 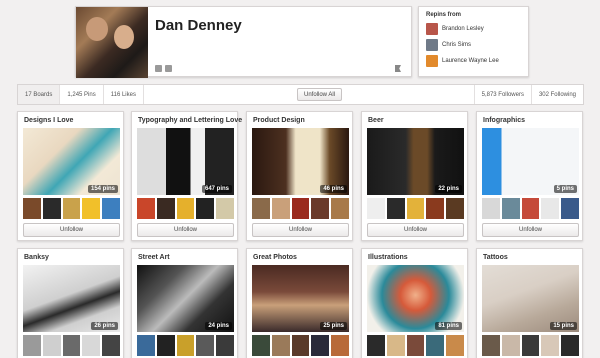 What do you see at coordinates (495, 257) in the screenshot?
I see `board-title: Tattoos` at bounding box center [495, 257].